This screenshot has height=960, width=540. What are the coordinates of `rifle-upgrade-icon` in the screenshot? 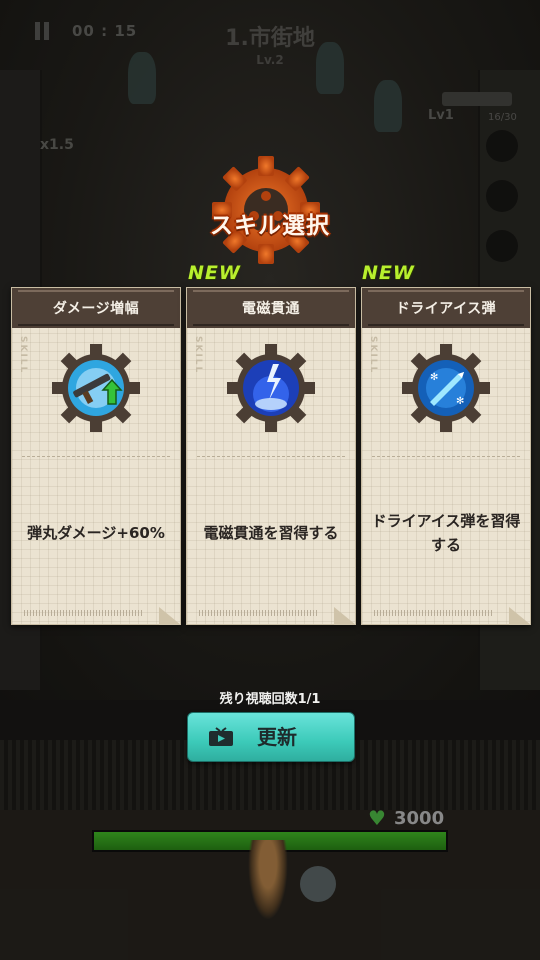 It's located at (96, 388).